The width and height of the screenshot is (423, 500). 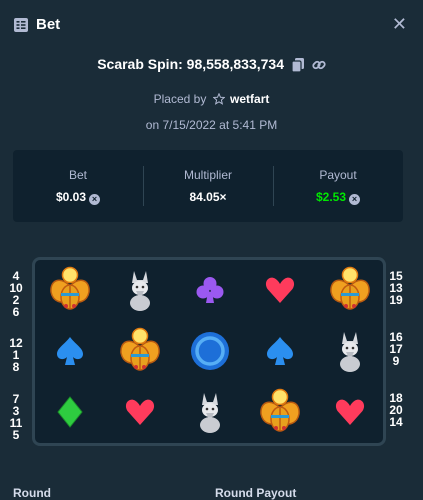 I want to click on payline-numbers-left-mid: 12 1 8, so click(x=16, y=355).